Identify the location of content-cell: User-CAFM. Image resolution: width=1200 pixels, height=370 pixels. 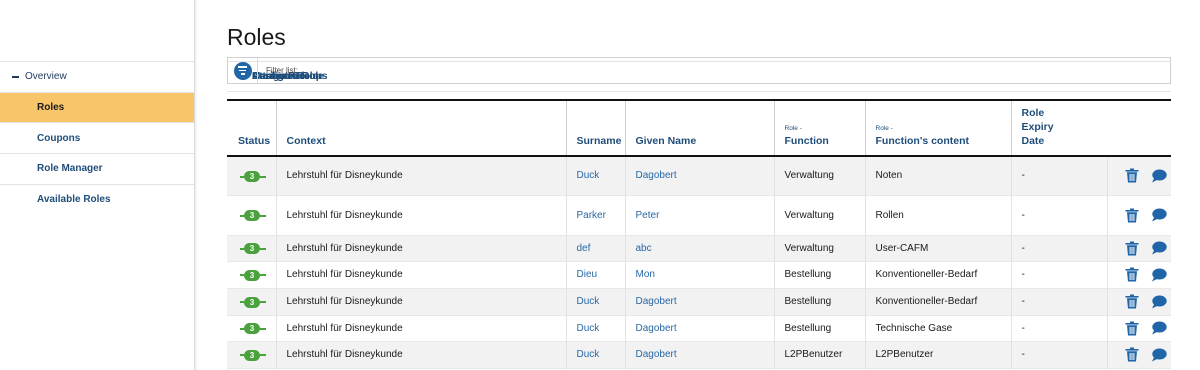
(938, 248).